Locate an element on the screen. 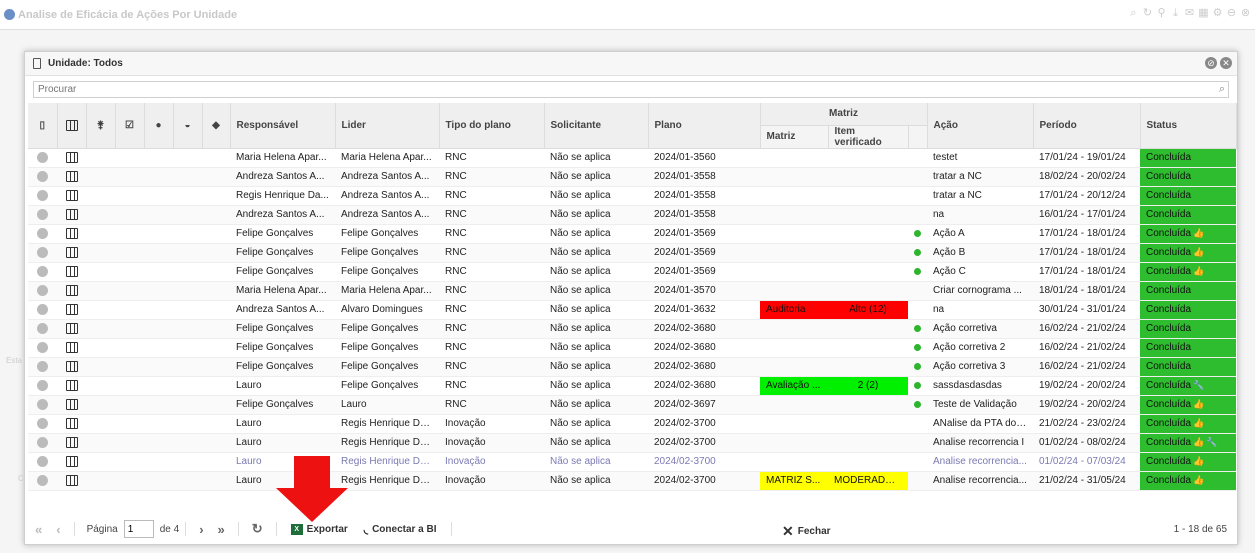  col-solicitante: Solicitante is located at coordinates (596, 126).